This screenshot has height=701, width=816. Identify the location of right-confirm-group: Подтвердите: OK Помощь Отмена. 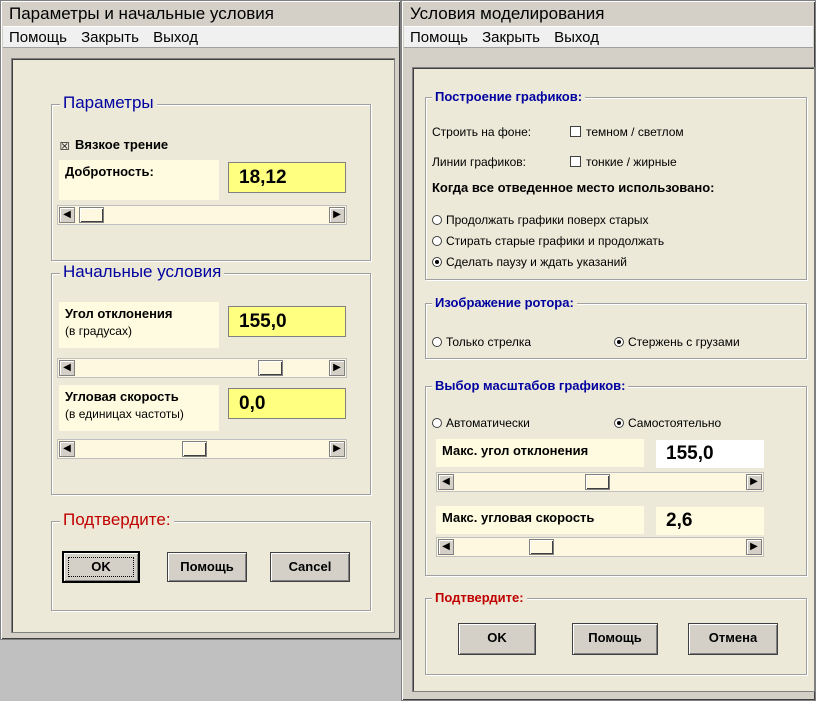
(616, 632).